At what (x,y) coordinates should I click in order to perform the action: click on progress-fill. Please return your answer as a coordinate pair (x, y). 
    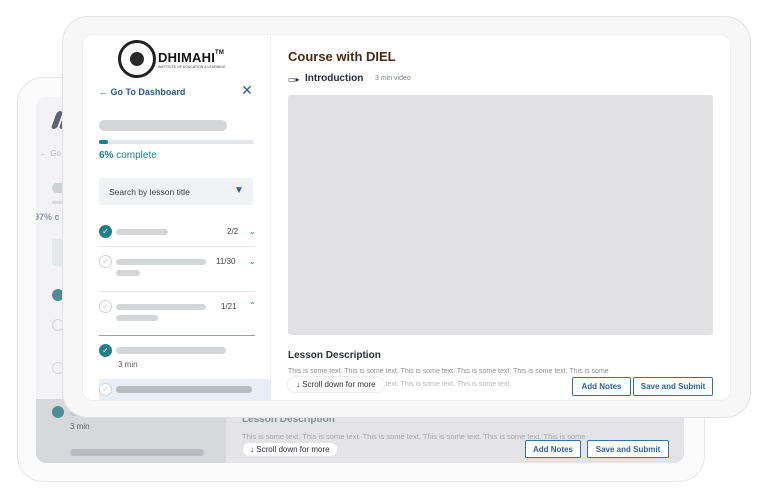
    Looking at the image, I should click on (104, 142).